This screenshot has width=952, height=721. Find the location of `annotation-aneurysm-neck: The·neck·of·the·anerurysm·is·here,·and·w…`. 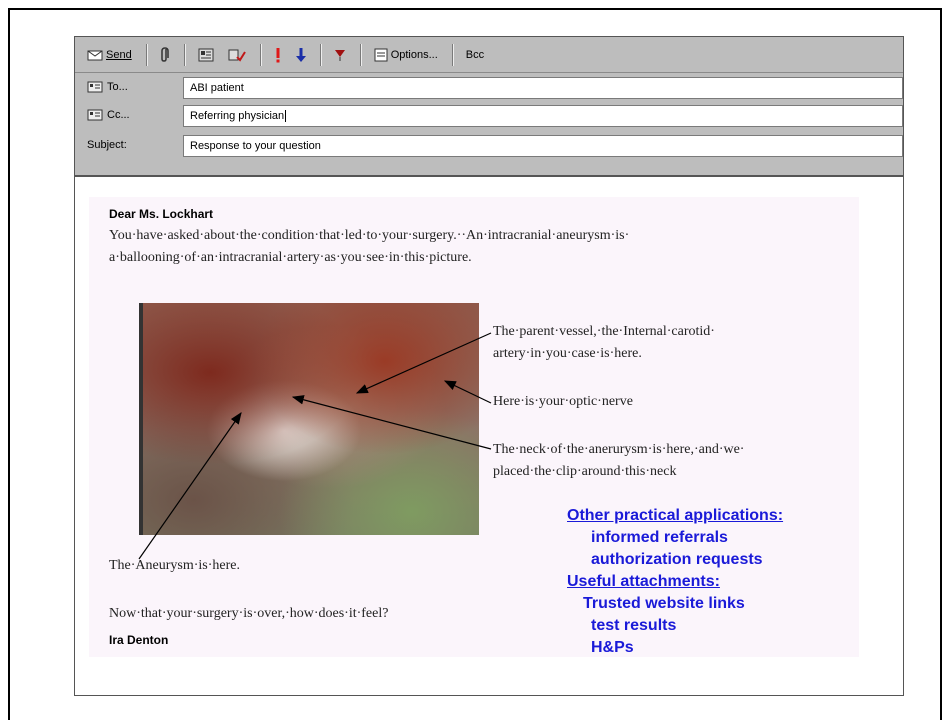

annotation-aneurysm-neck: The·neck·of·the·anerurysm·is·here,·and·w… is located at coordinates (619, 460).